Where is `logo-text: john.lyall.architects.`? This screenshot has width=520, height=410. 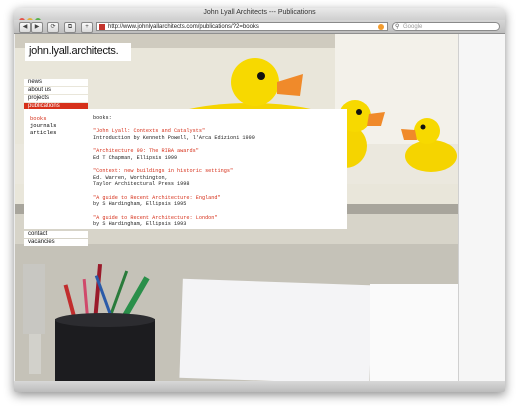 logo-text: john.lyall.architects. is located at coordinates (74, 51).